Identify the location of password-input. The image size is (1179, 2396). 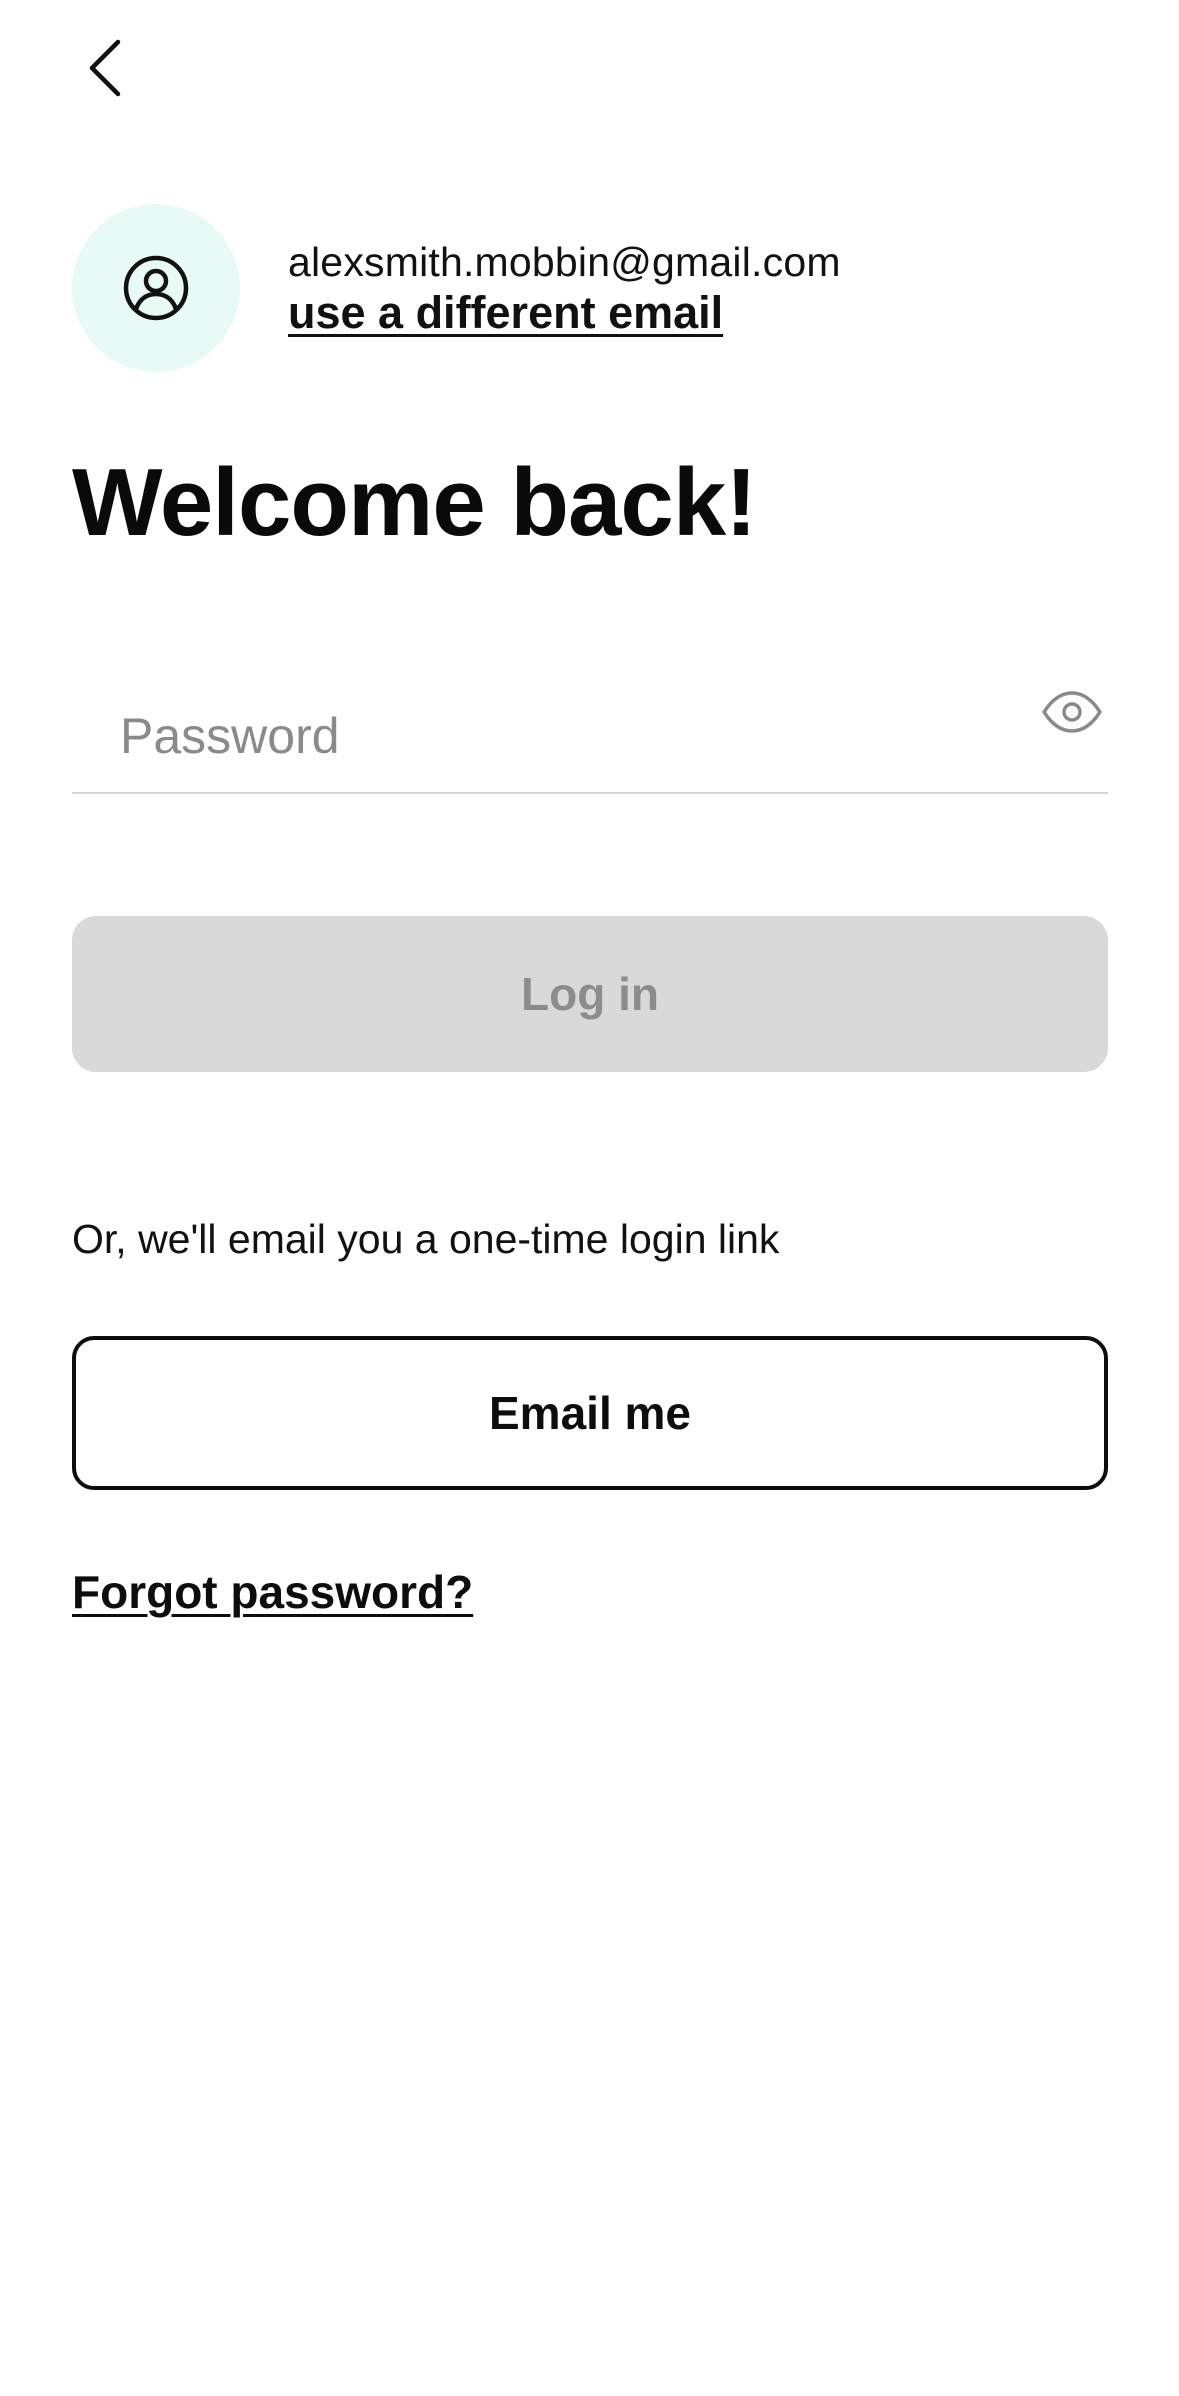
(560, 736).